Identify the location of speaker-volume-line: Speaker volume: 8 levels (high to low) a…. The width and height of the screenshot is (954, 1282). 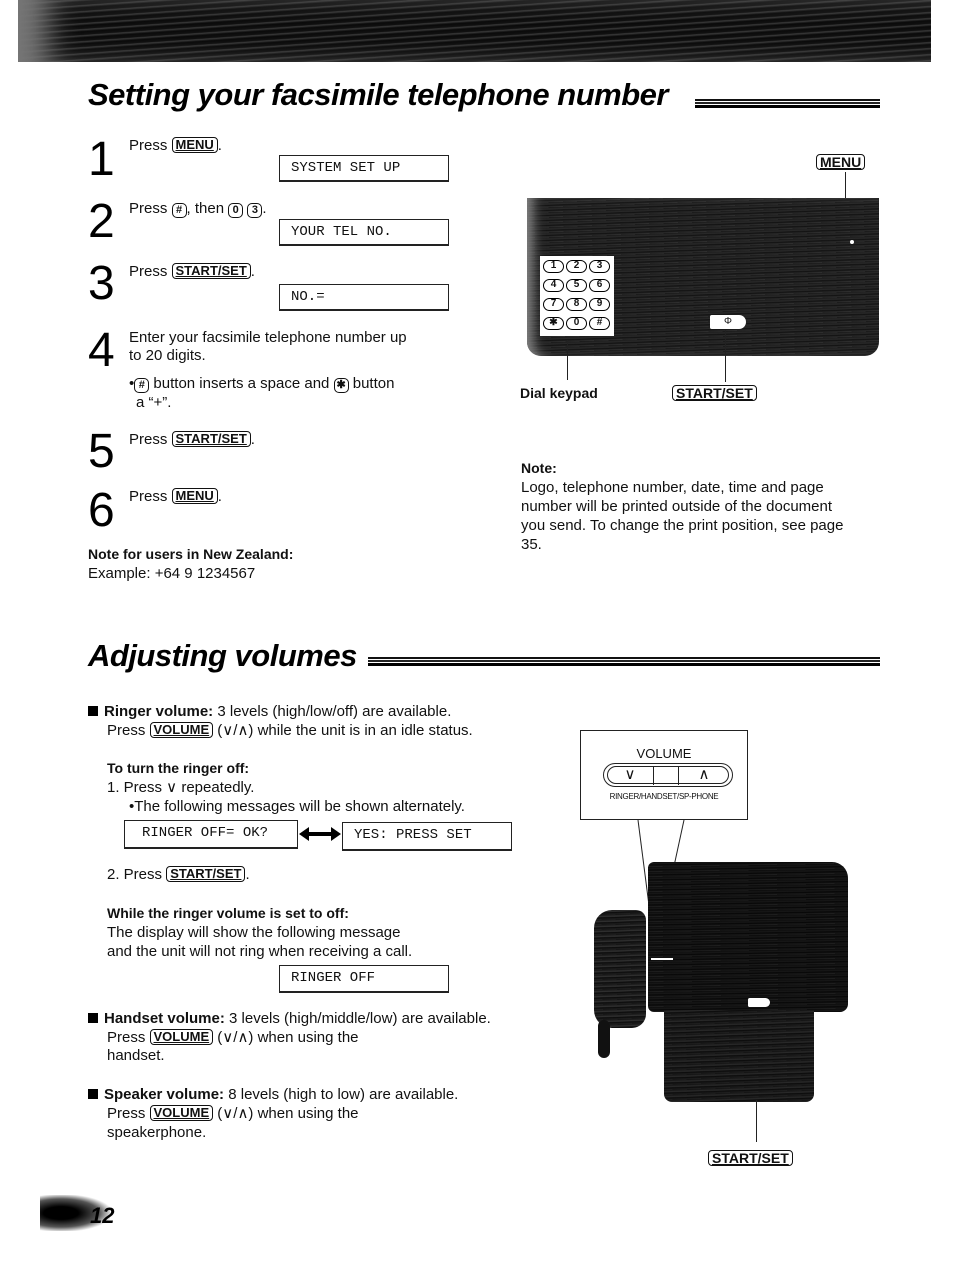
(273, 1094).